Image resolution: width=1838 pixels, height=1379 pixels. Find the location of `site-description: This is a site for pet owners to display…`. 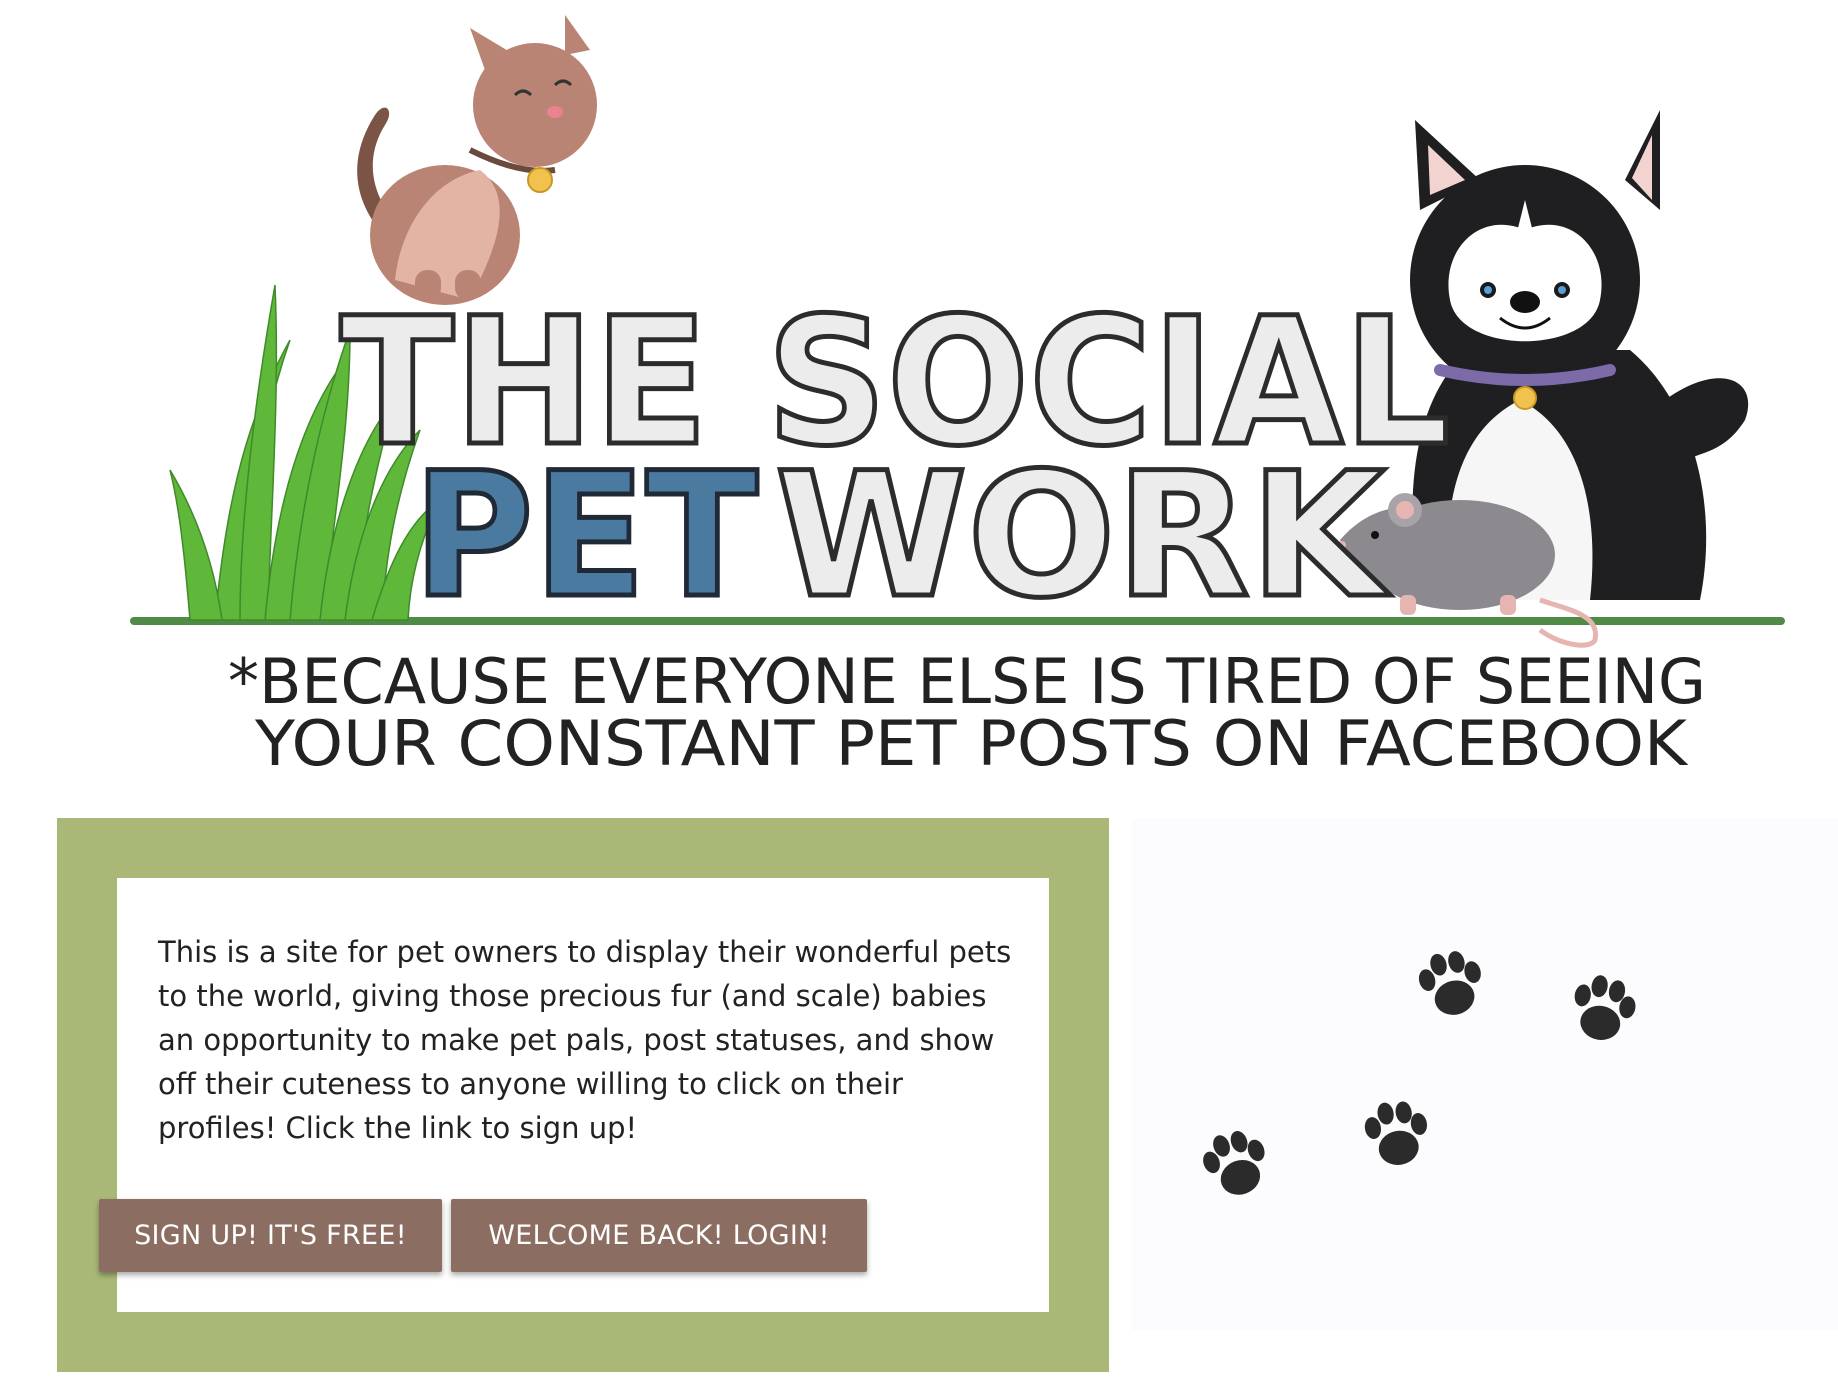

site-description: This is a site for pet owners to display… is located at coordinates (585, 1040).